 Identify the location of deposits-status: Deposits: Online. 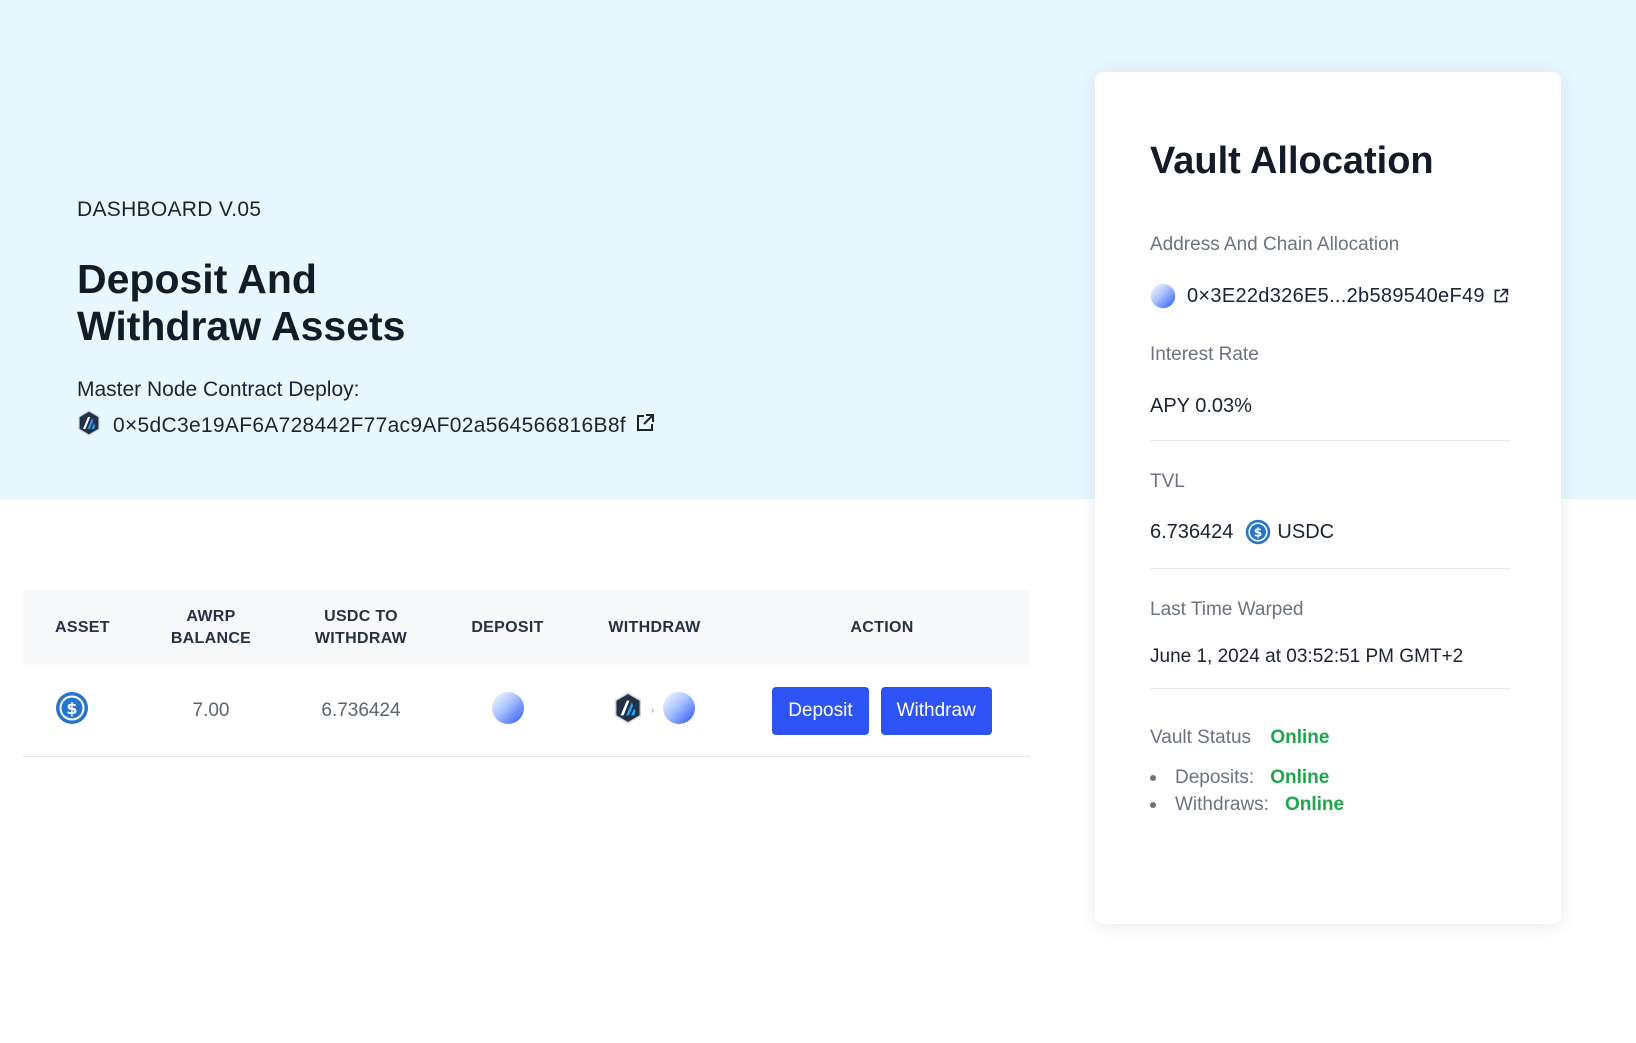
(1247, 777).